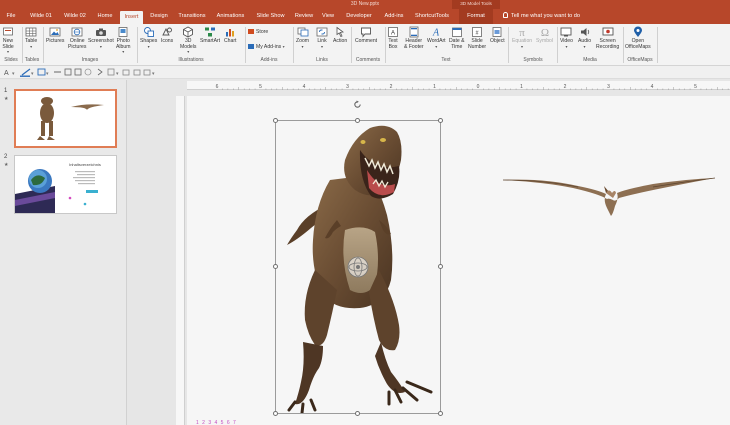  Describe the element at coordinates (638, 38) in the screenshot. I see `open-officemaps-button: Open OfficeMaps` at that location.